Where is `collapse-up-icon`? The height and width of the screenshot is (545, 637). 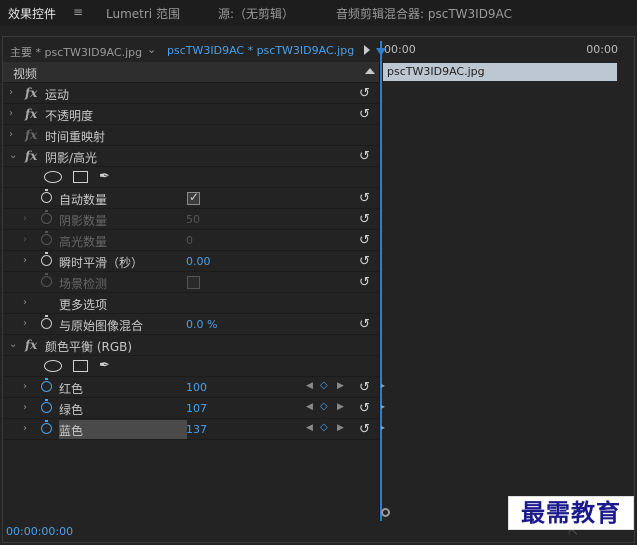 collapse-up-icon is located at coordinates (370, 71).